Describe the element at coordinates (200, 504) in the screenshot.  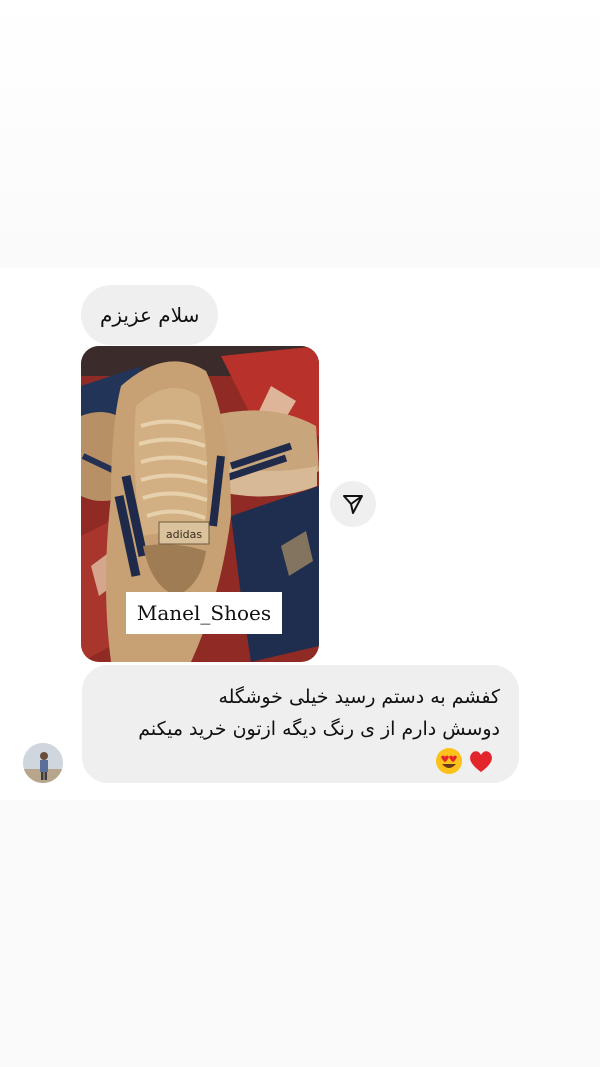
I see `shoe-photo-message: adidas Manel_Shoes` at that location.